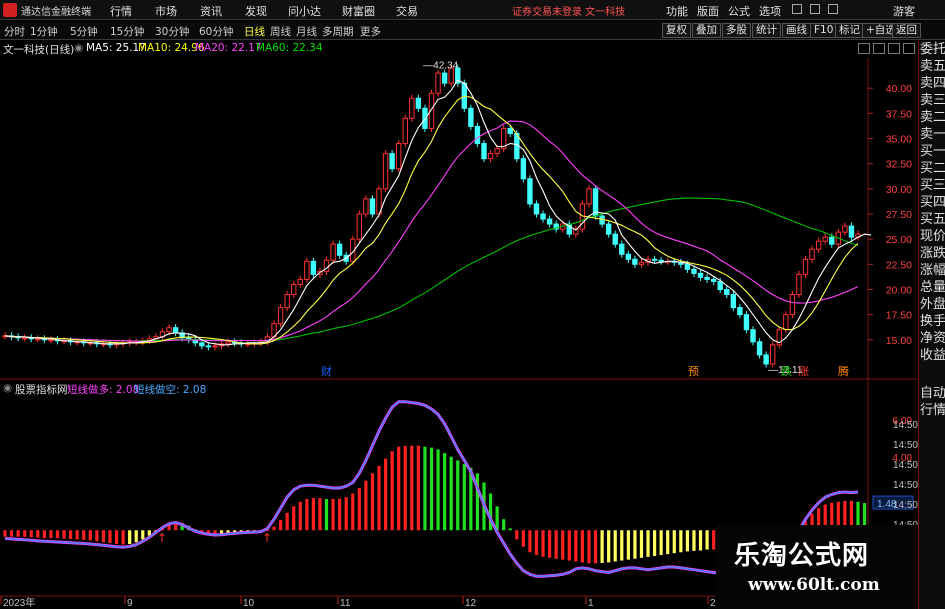 Image resolution: width=945 pixels, height=609 pixels. Describe the element at coordinates (267, 538) in the screenshot. I see `buy-arrow-icon: ↑` at that location.